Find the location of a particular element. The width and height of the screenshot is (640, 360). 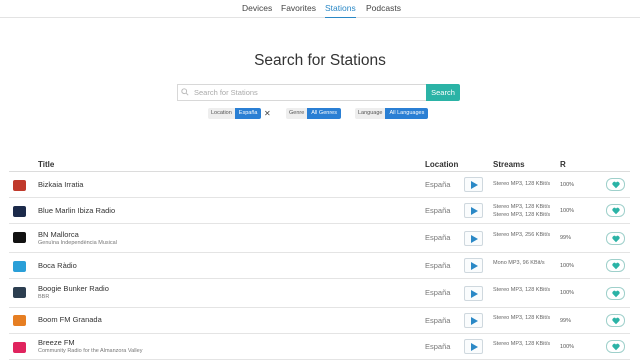

search-button: Search is located at coordinates (443, 92).